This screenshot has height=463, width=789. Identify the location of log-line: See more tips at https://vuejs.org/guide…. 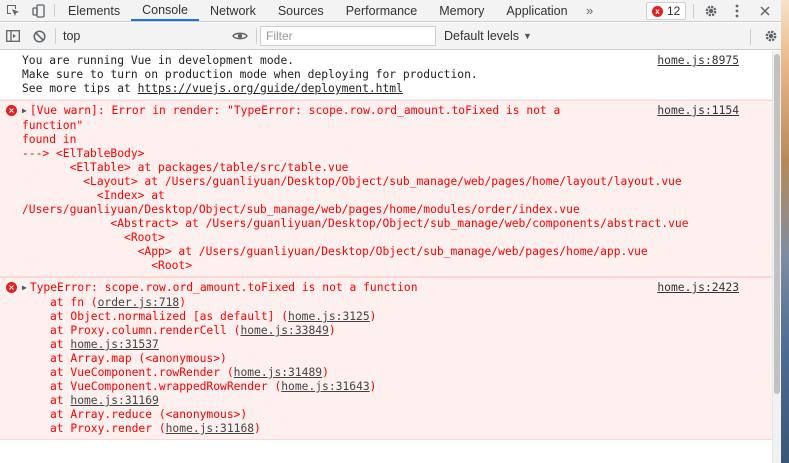
(367, 89).